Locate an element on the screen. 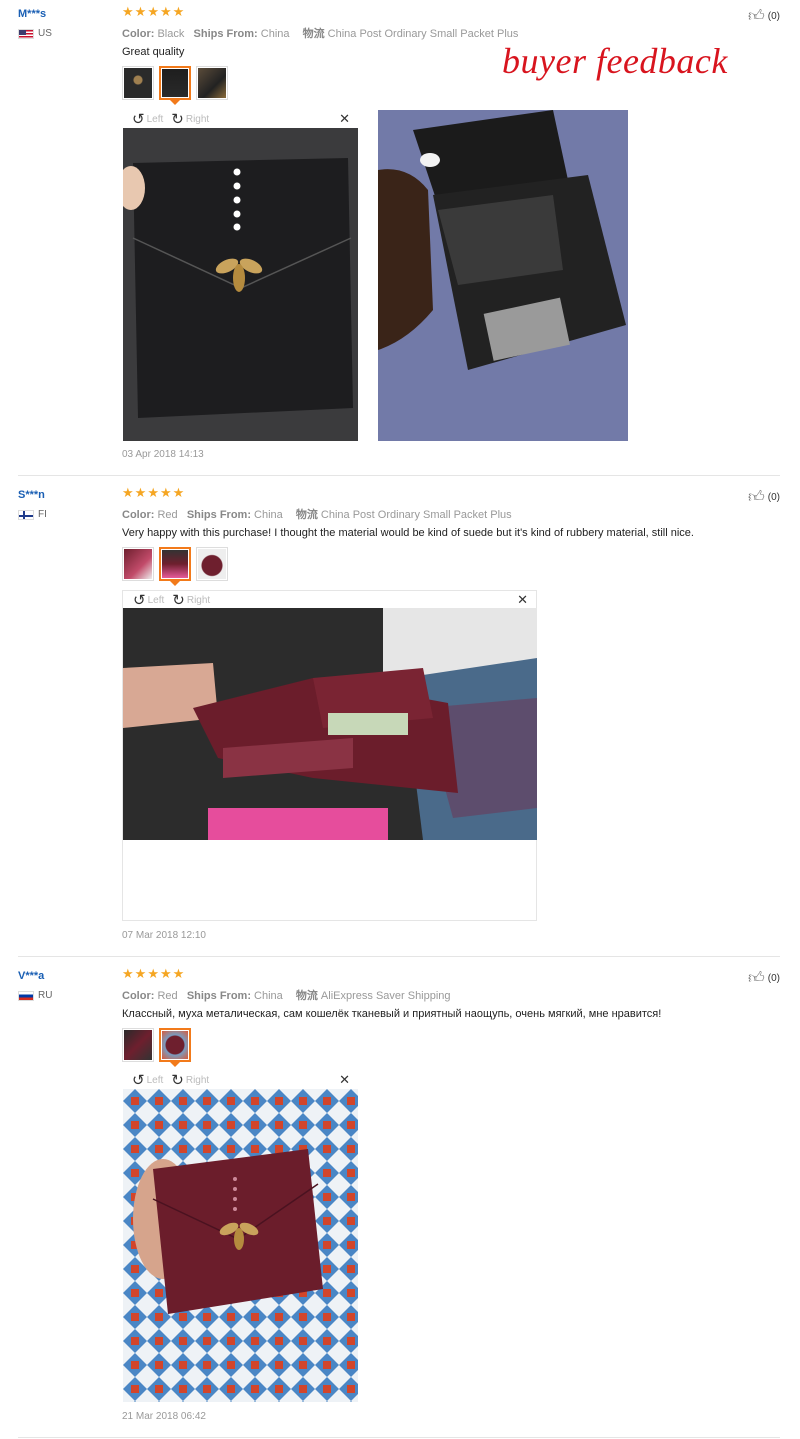 The height and width of the screenshot is (1439, 800). ru-flag-icon is located at coordinates (26, 995).